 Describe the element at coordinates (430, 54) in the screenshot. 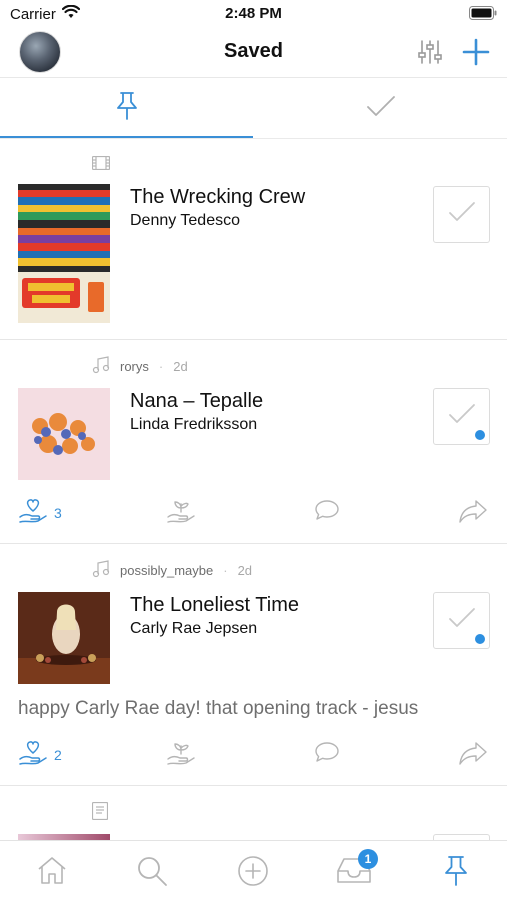

I see `filter-sliders-icon` at that location.